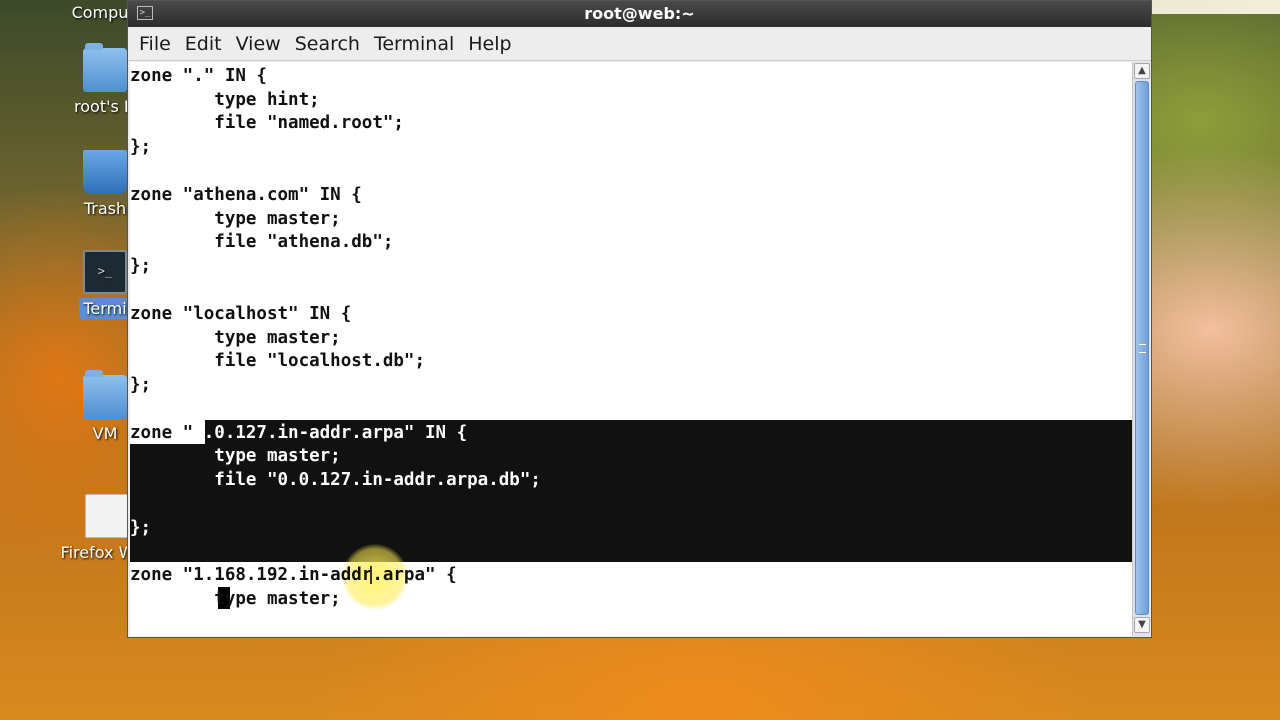  Describe the element at coordinates (241, 314) in the screenshot. I see `terminal-line: zone "localhost" IN {` at that location.